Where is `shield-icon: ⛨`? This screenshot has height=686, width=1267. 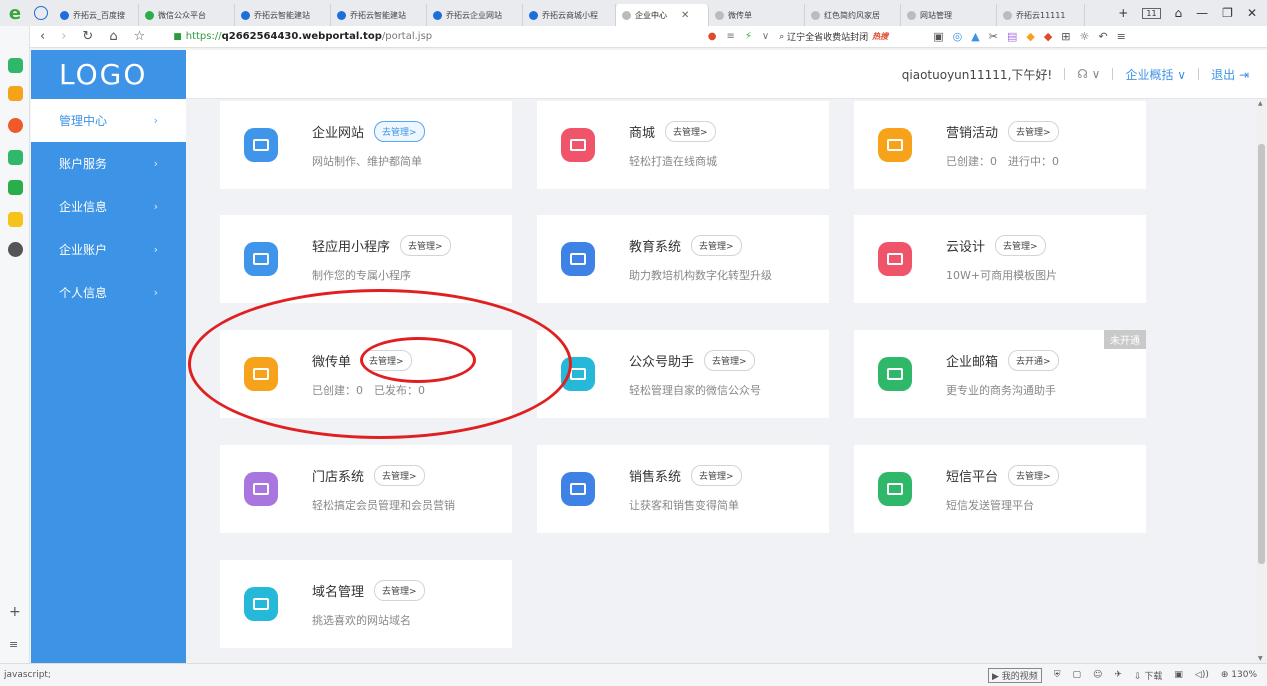 shield-icon: ⛨ is located at coordinates (1057, 675).